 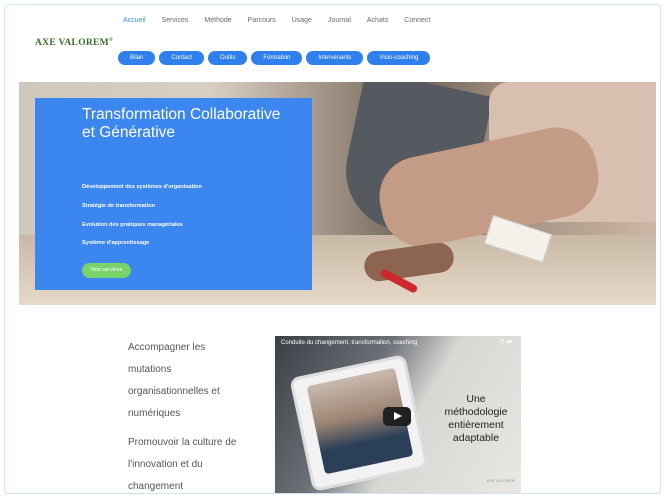 What do you see at coordinates (476, 399) in the screenshot?
I see `video-overlay-line-1: Une` at bounding box center [476, 399].